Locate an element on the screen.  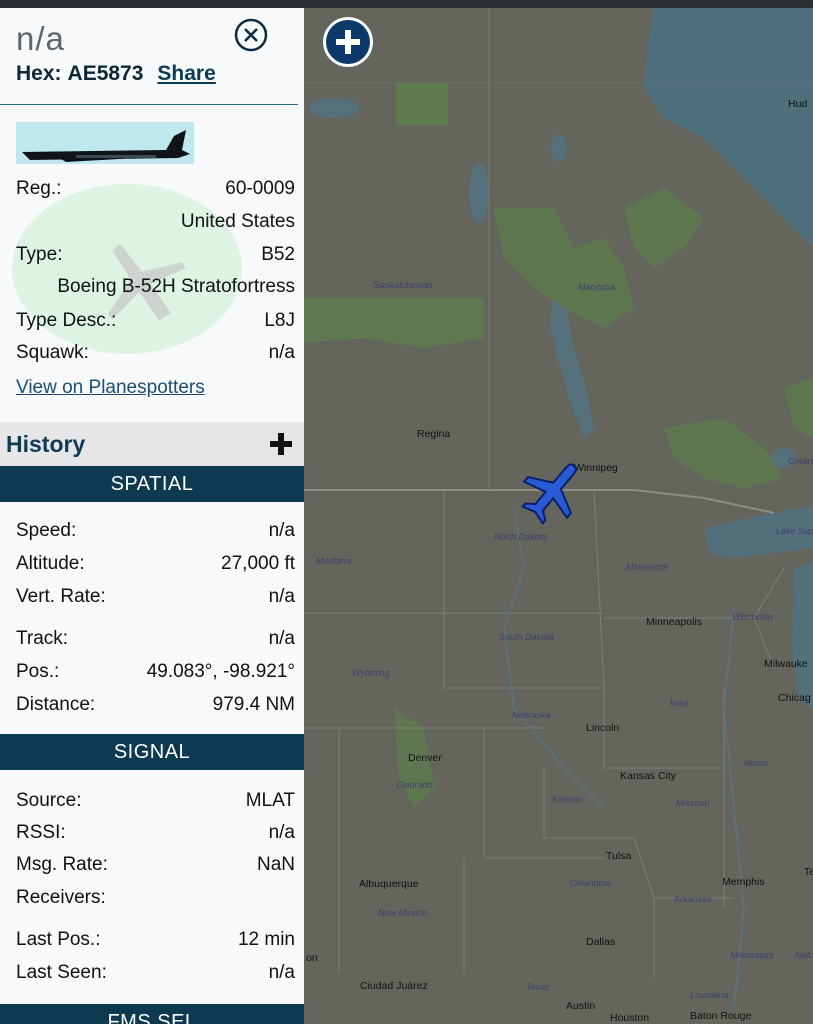
track-label: Track: is located at coordinates (42, 638).